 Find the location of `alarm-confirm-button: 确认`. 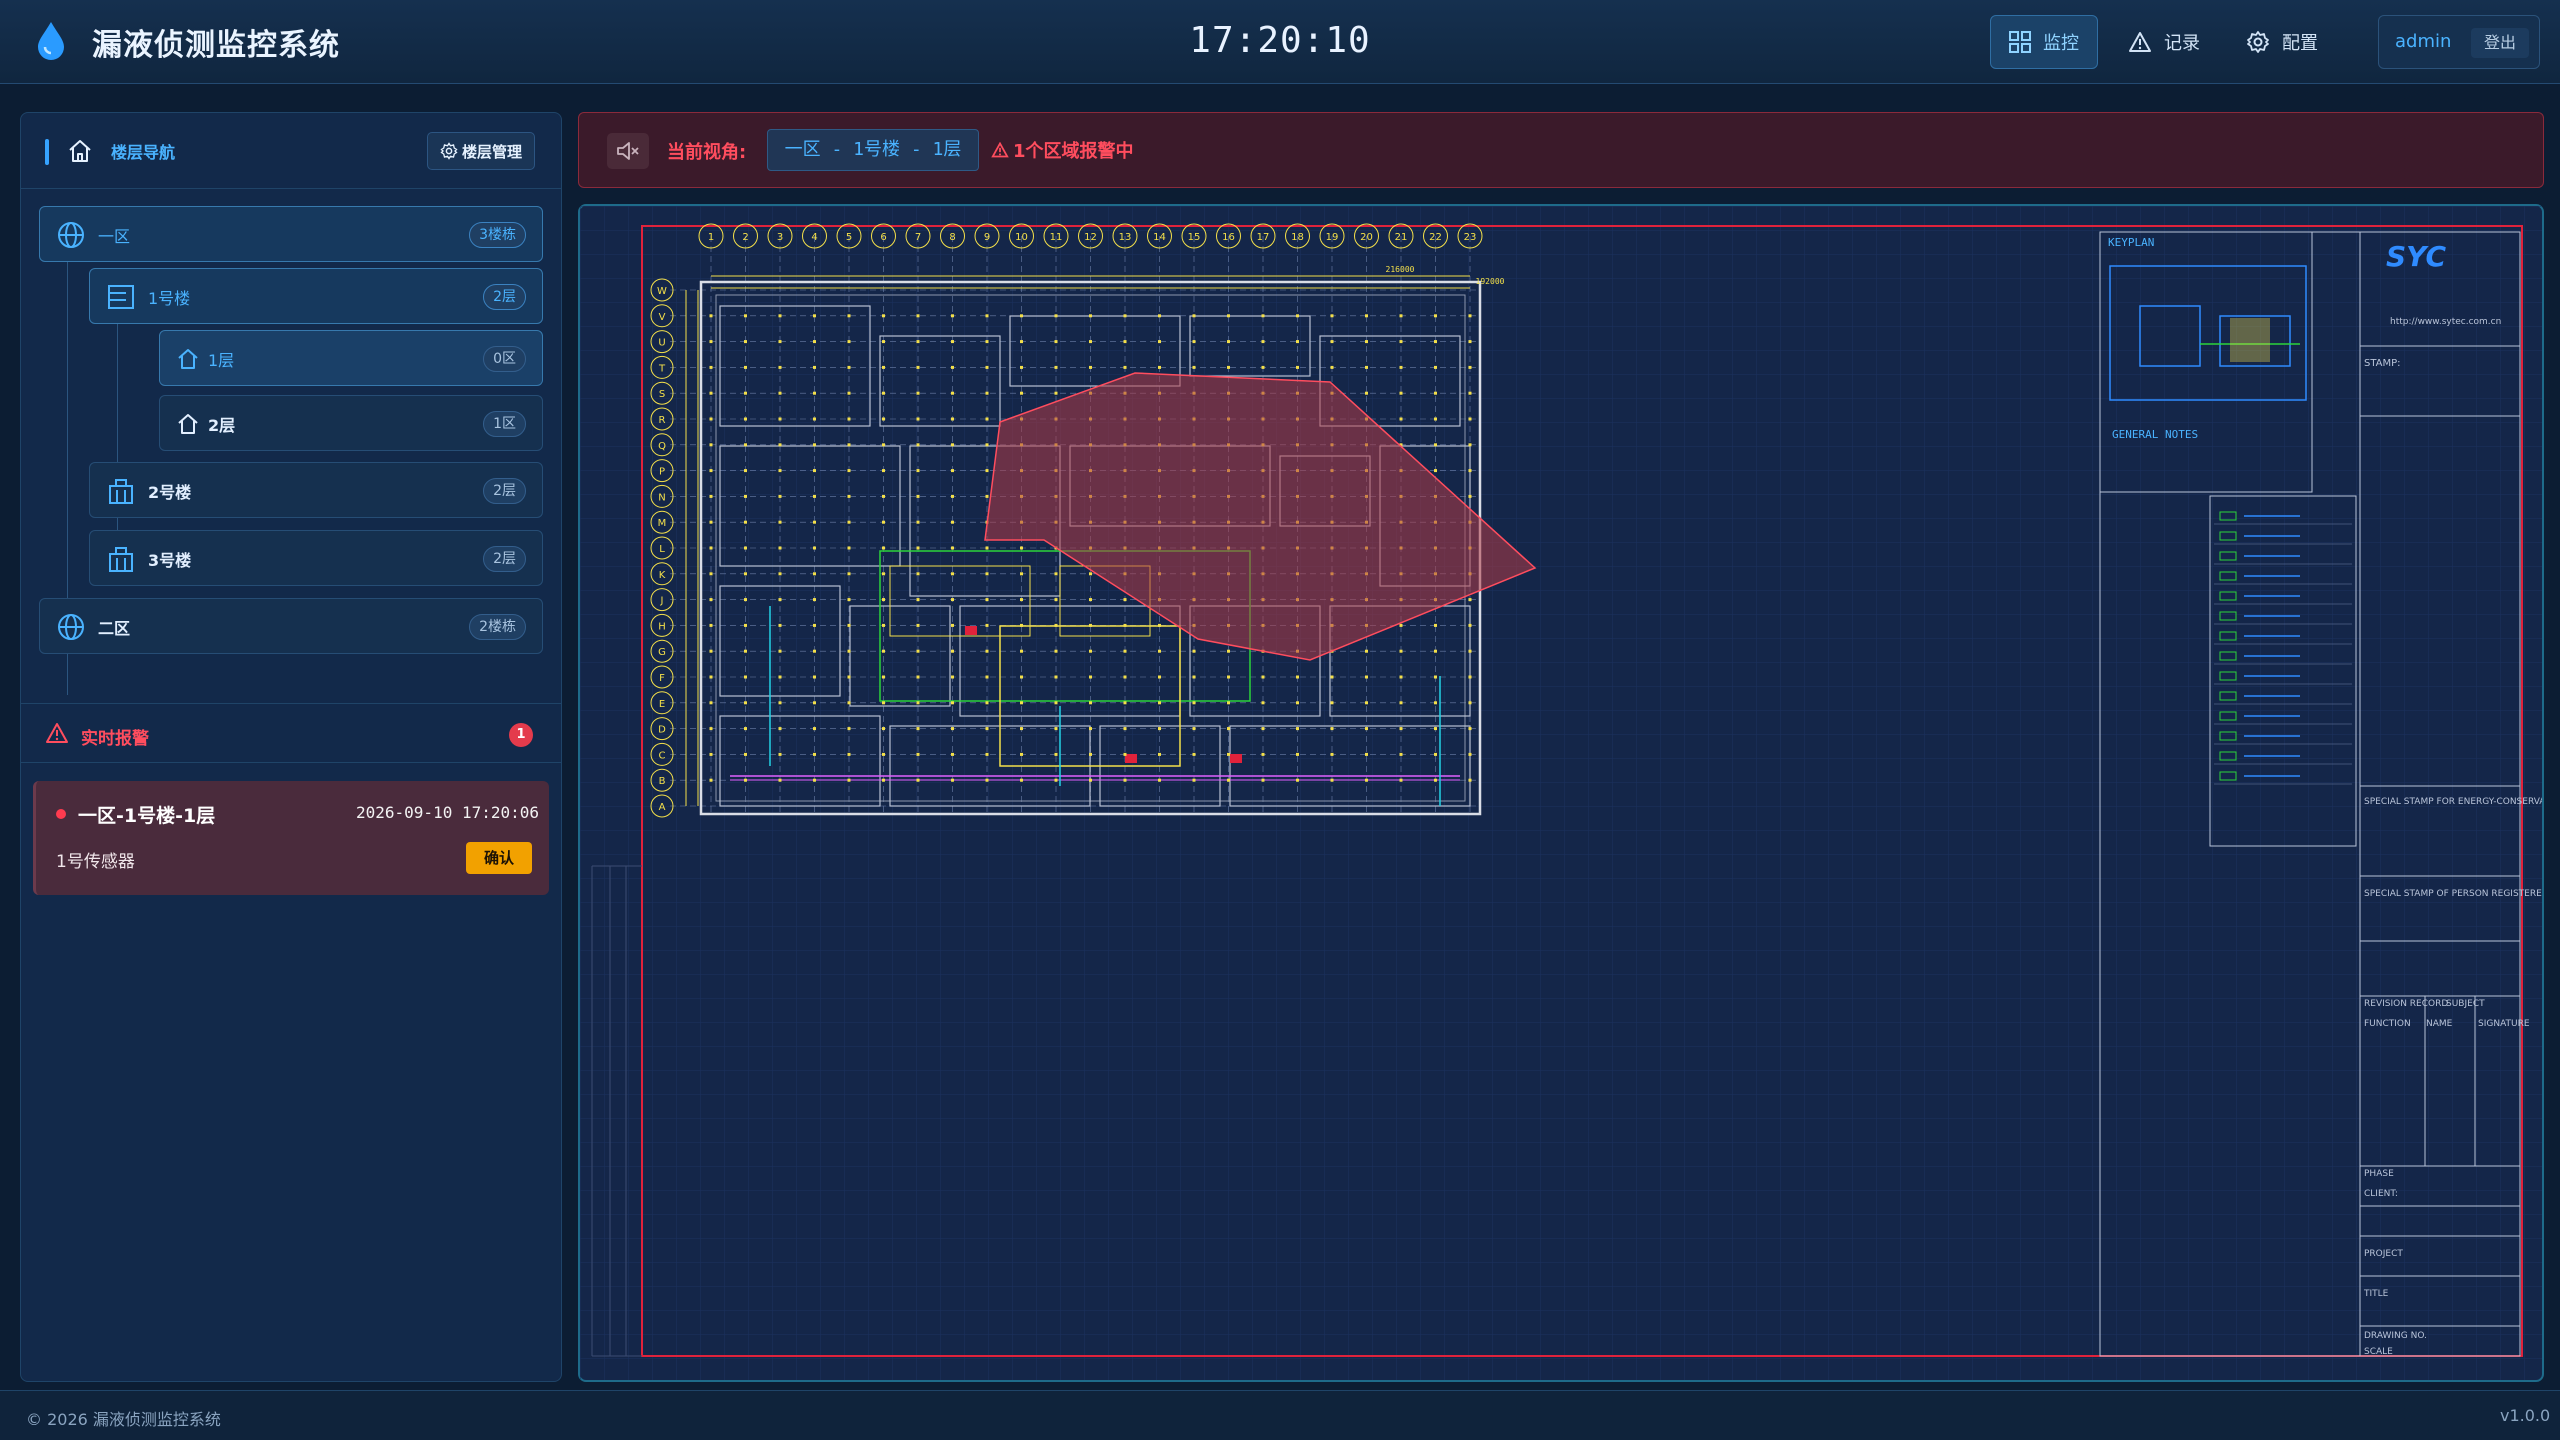

alarm-confirm-button: 确认 is located at coordinates (499, 858).